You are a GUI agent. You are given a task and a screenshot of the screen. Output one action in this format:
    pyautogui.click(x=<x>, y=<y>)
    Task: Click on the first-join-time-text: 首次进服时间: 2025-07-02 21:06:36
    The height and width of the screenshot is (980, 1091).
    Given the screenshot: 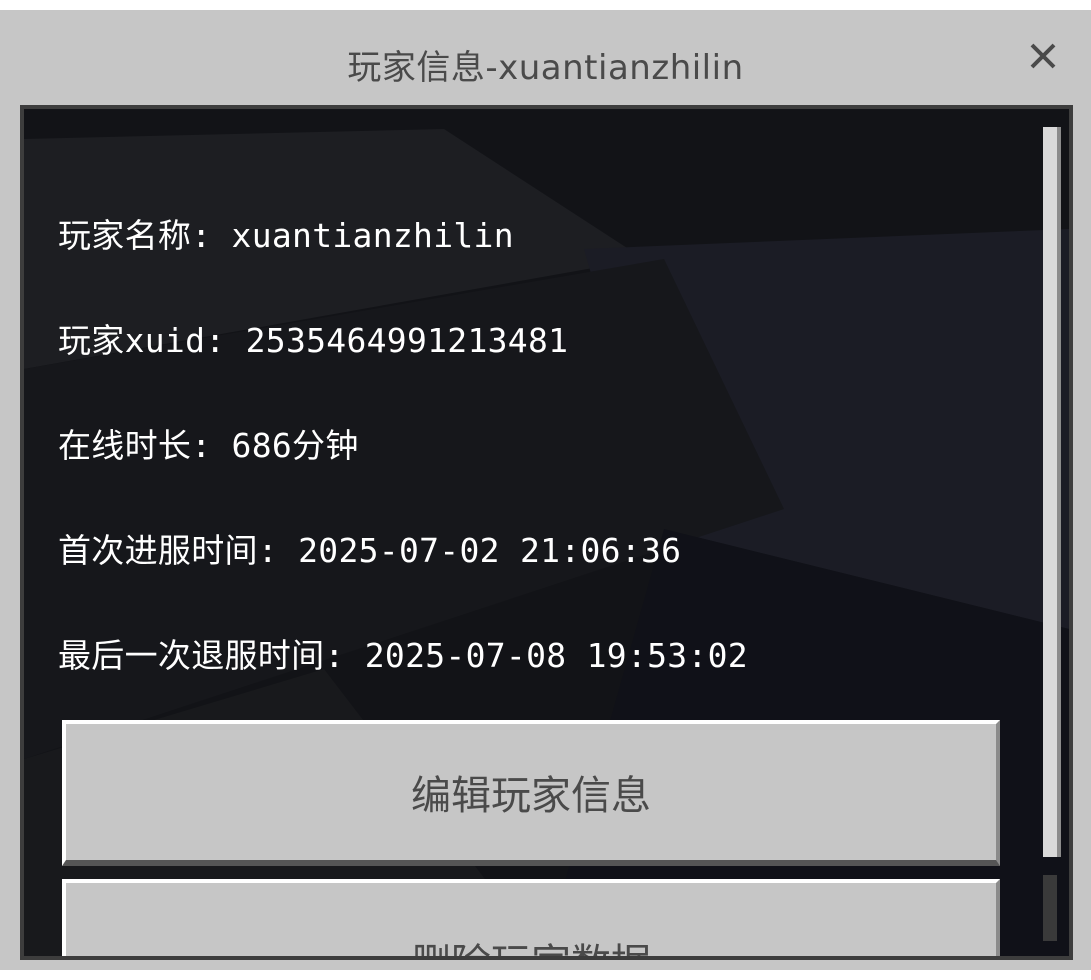 What is the action you would take?
    pyautogui.click(x=370, y=550)
    